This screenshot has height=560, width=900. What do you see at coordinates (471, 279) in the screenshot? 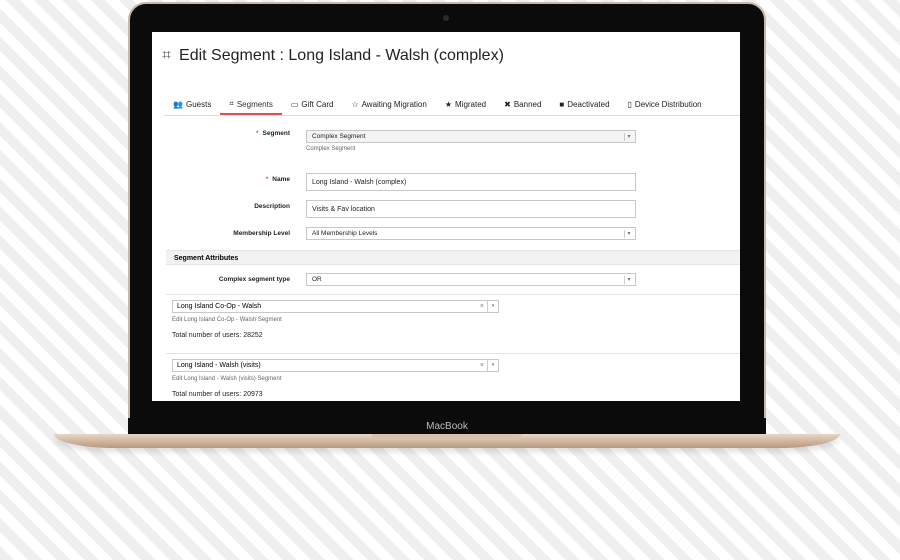
I see `complex-type-select: OR ▾` at bounding box center [471, 279].